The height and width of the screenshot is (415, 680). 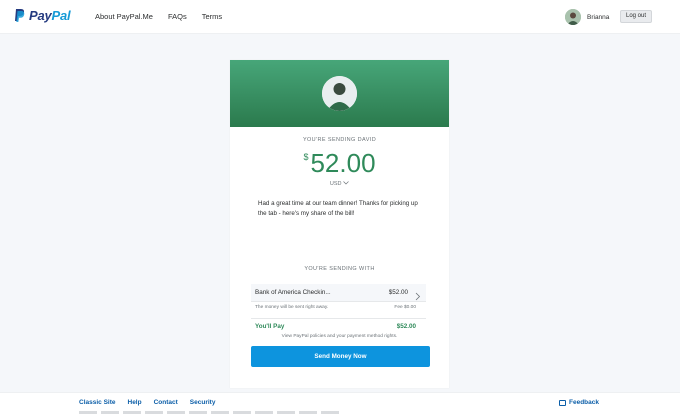 What do you see at coordinates (346, 184) in the screenshot?
I see `chevron-down-icon` at bounding box center [346, 184].